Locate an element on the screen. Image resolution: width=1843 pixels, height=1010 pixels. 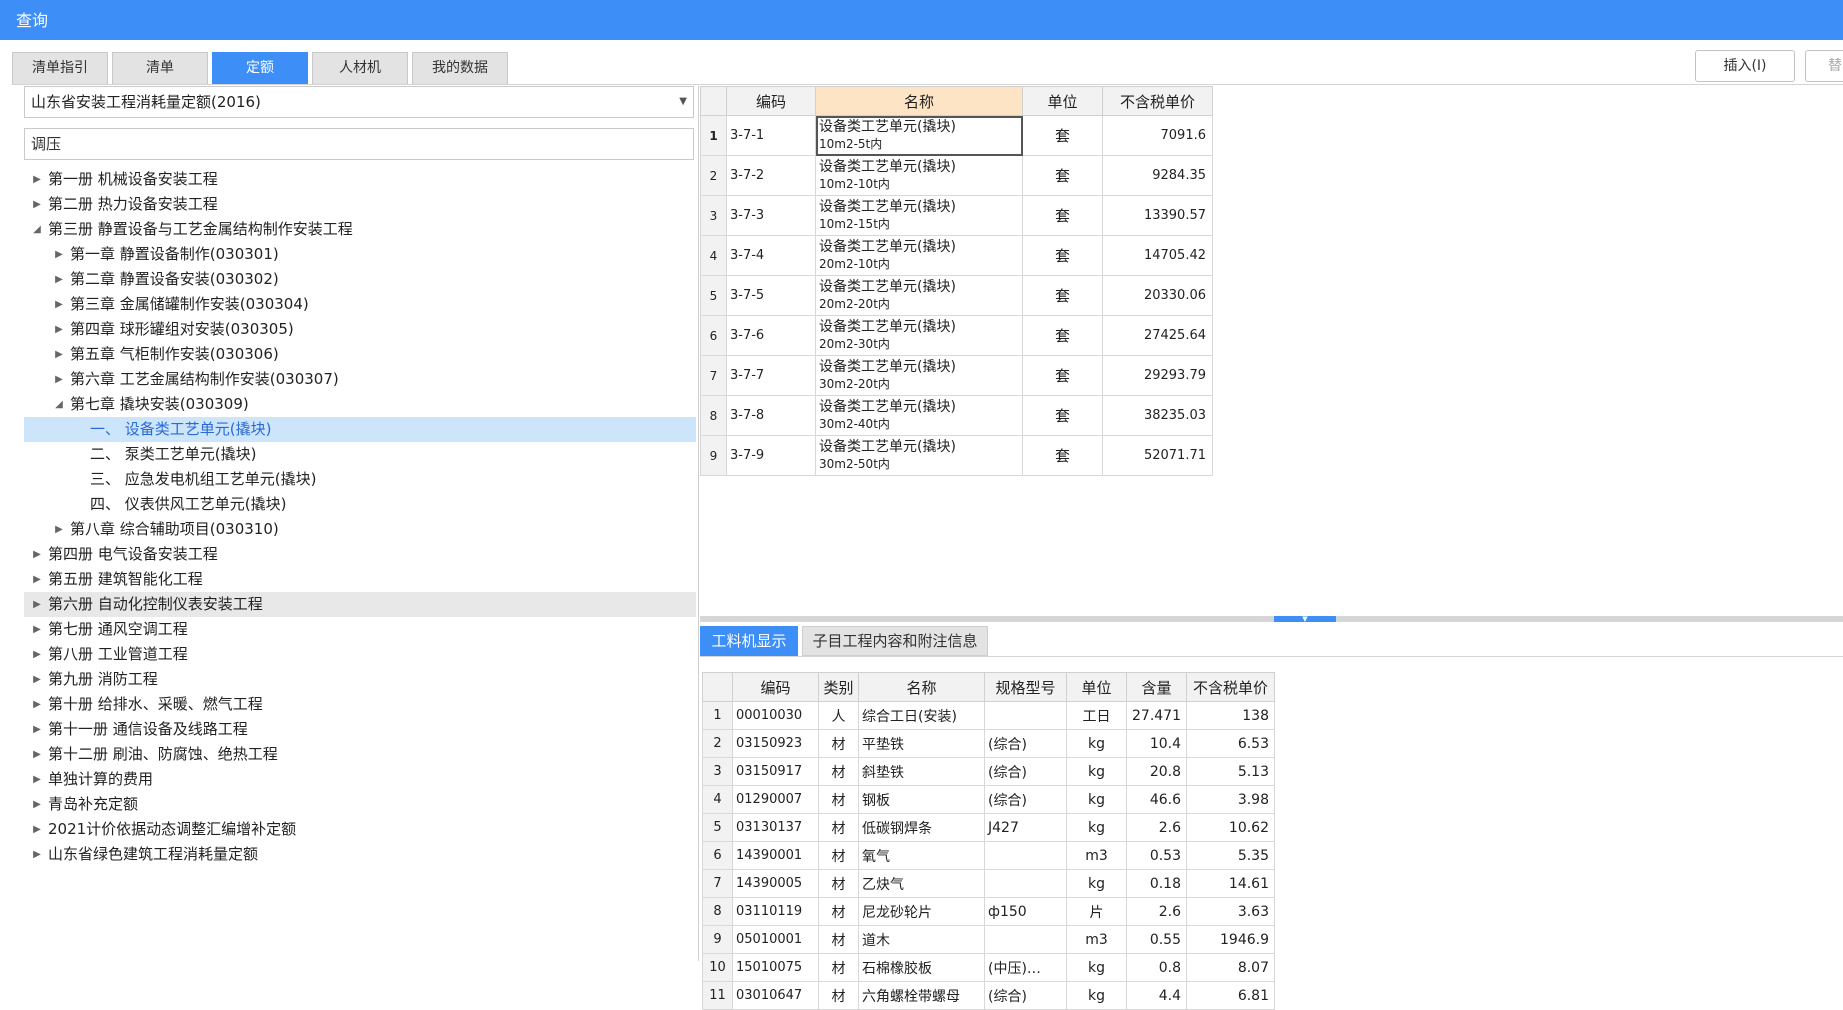
replace-button: 替 is located at coordinates (1824, 66).